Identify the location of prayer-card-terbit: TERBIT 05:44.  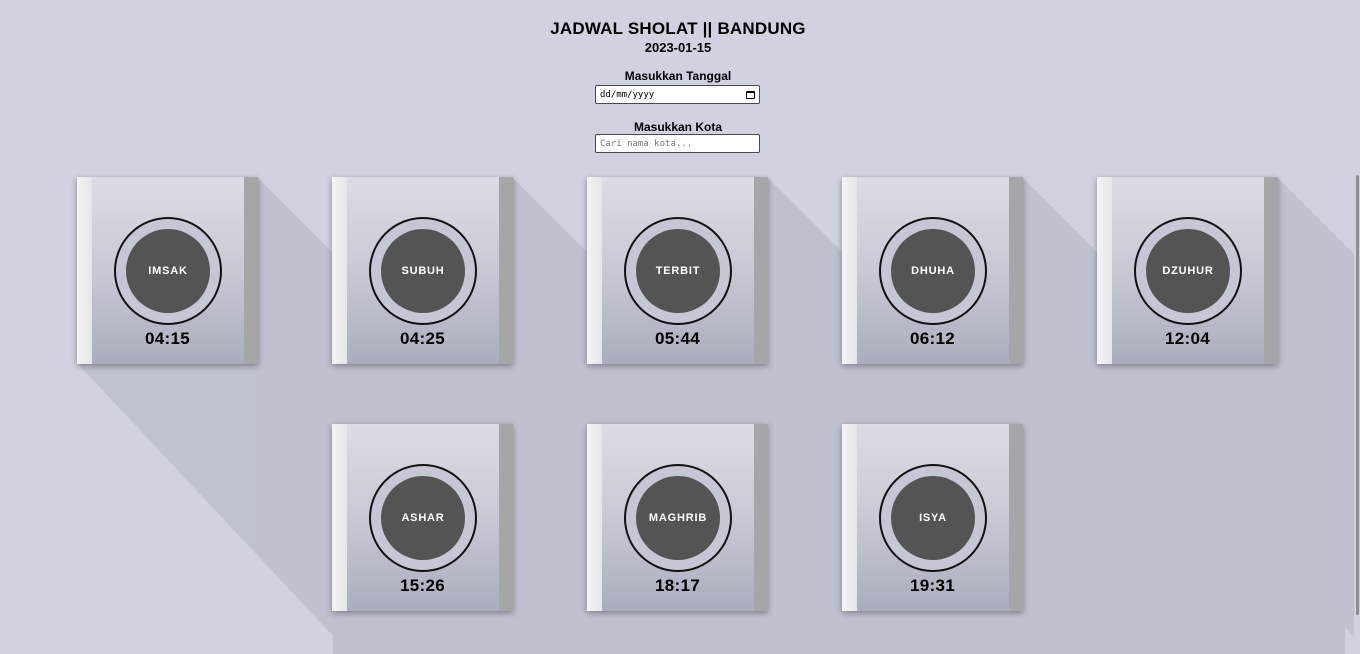
(677, 270).